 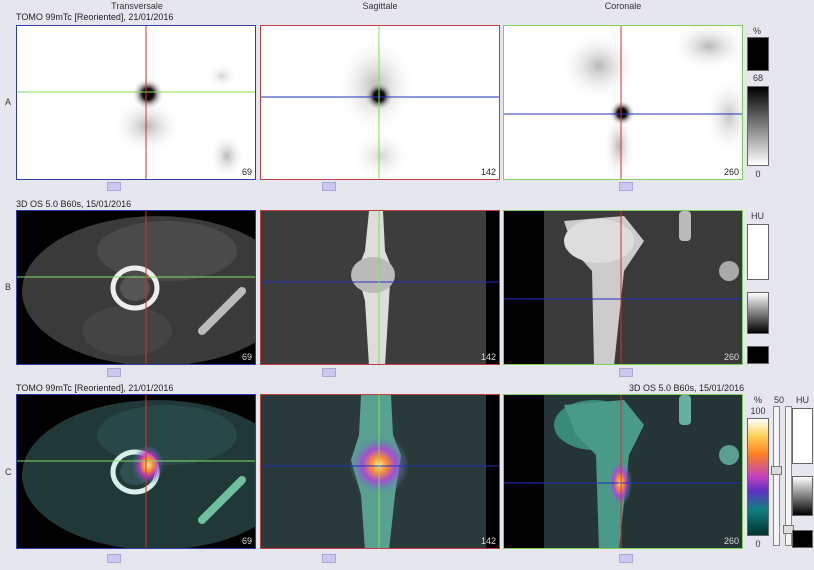 I want to click on viewport-a-sagittal: 142, so click(x=380, y=102).